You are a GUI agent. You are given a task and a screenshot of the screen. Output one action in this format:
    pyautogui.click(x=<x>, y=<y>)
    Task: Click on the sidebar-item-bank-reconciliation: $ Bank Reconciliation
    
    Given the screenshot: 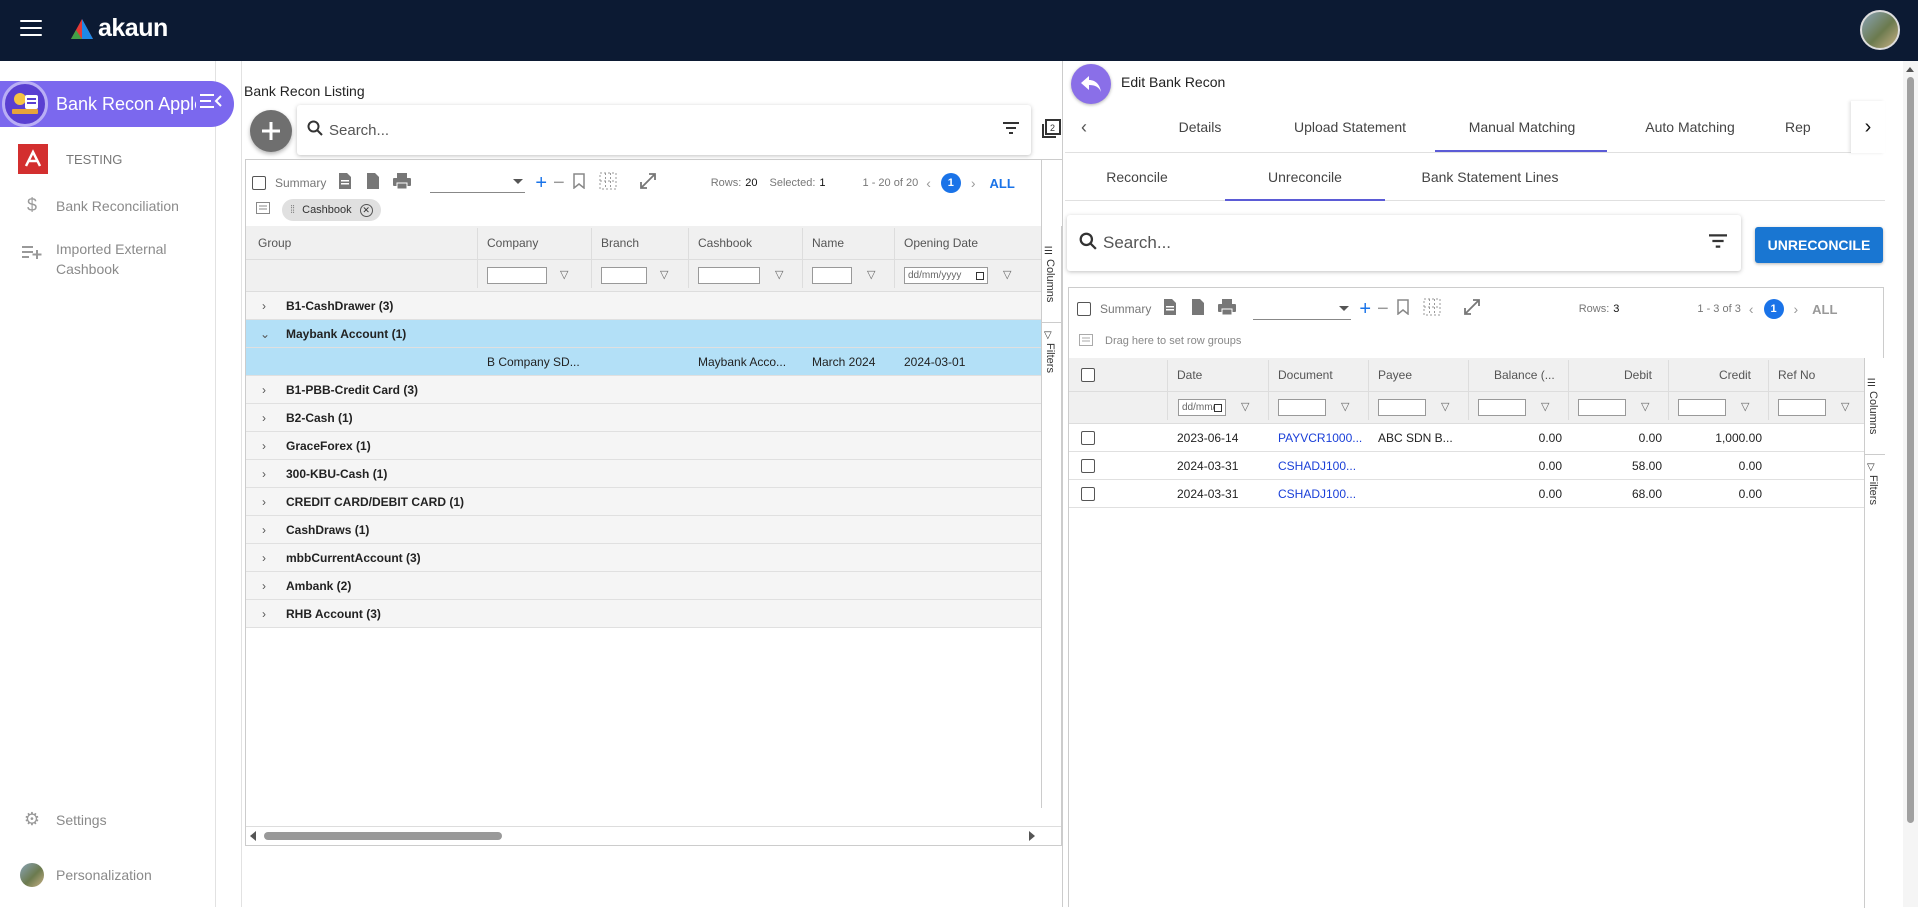 What is the action you would take?
    pyautogui.click(x=99, y=205)
    